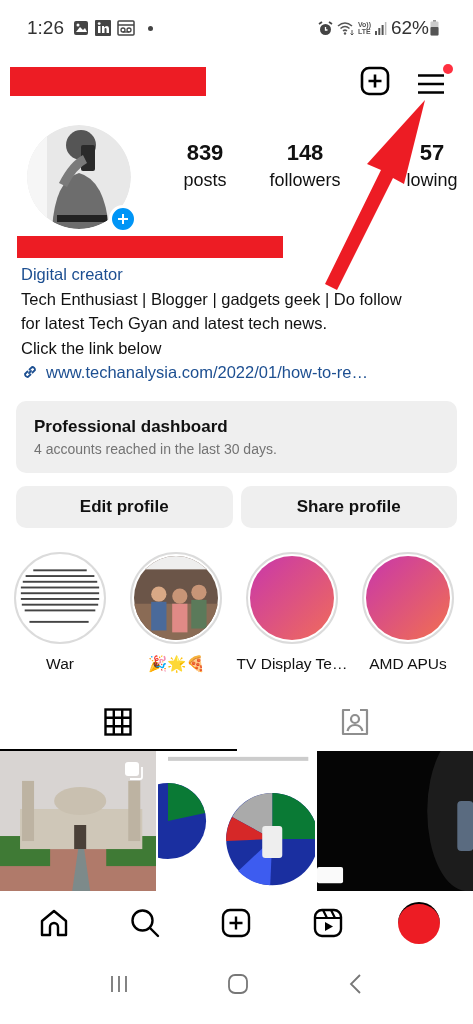 This screenshot has width=473, height=1024. Describe the element at coordinates (124, 506) in the screenshot. I see `profile-button: Edit profile` at that location.